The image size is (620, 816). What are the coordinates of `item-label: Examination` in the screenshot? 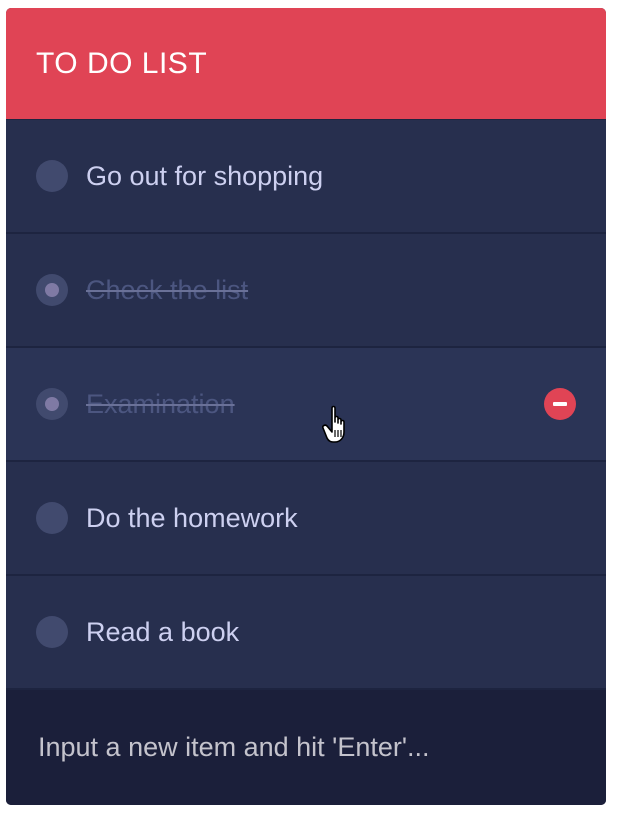 It's located at (160, 403).